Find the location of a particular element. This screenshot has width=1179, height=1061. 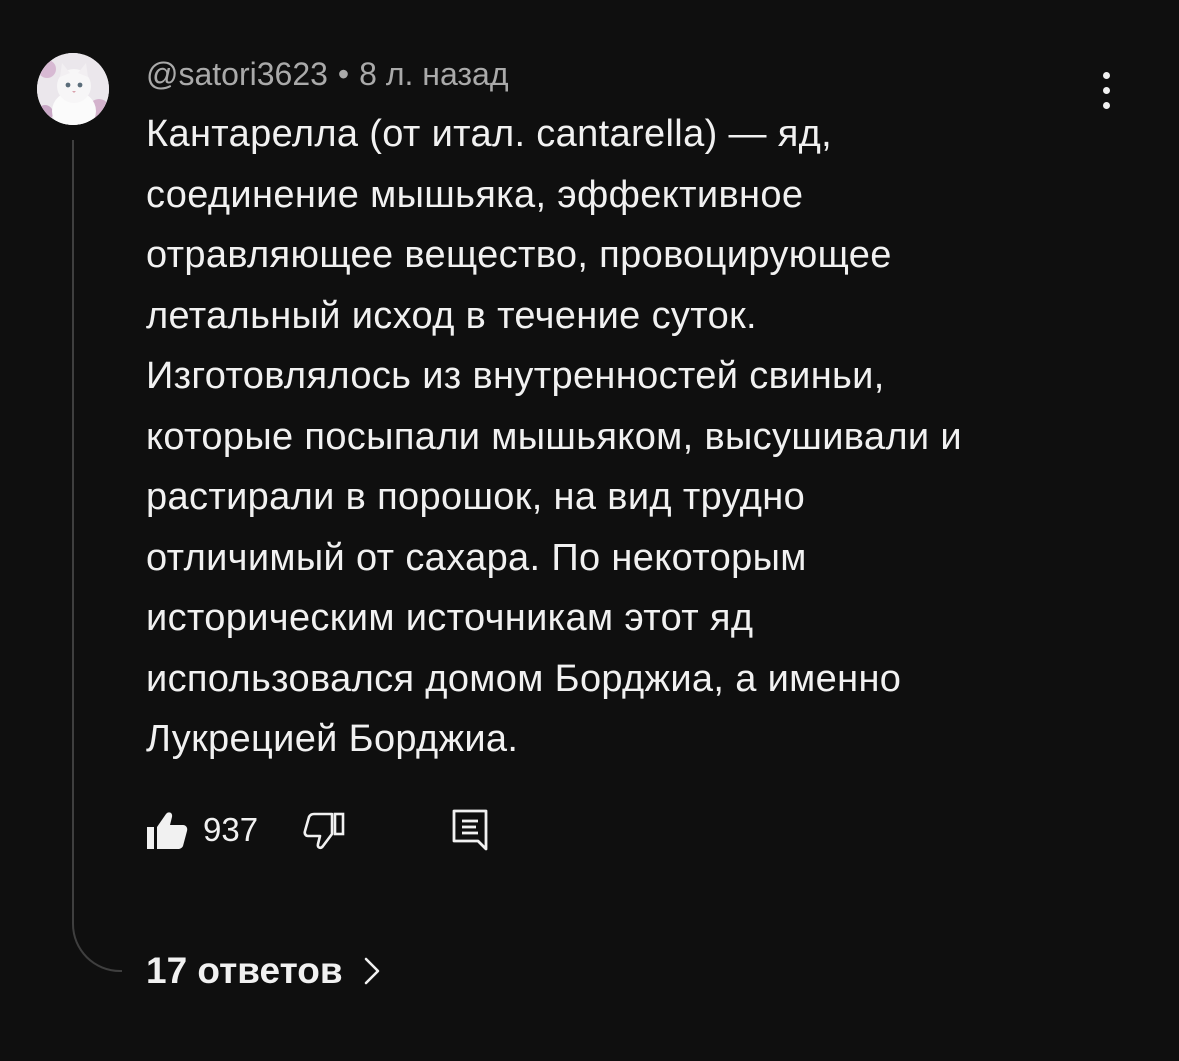

thumbs-up-icon is located at coordinates (167, 830).